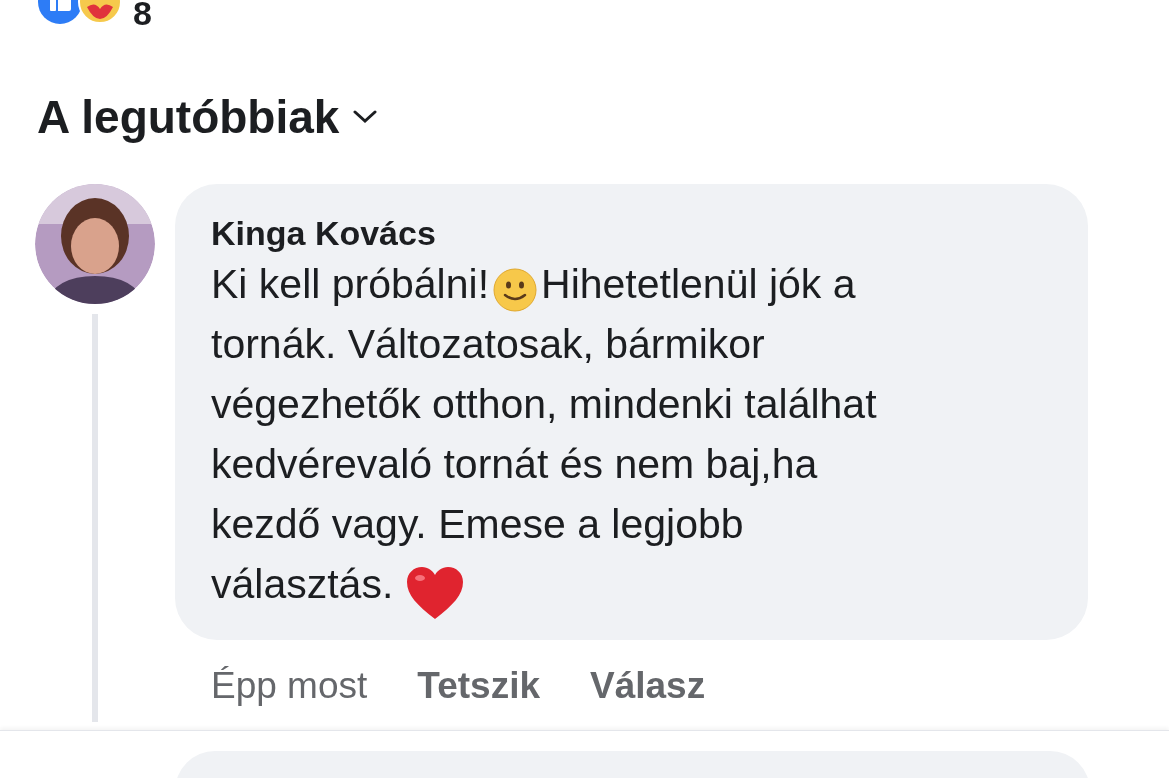 This screenshot has width=1169, height=778. What do you see at coordinates (698, 284) in the screenshot?
I see `comment-text: Hihetetlenül jók a` at bounding box center [698, 284].